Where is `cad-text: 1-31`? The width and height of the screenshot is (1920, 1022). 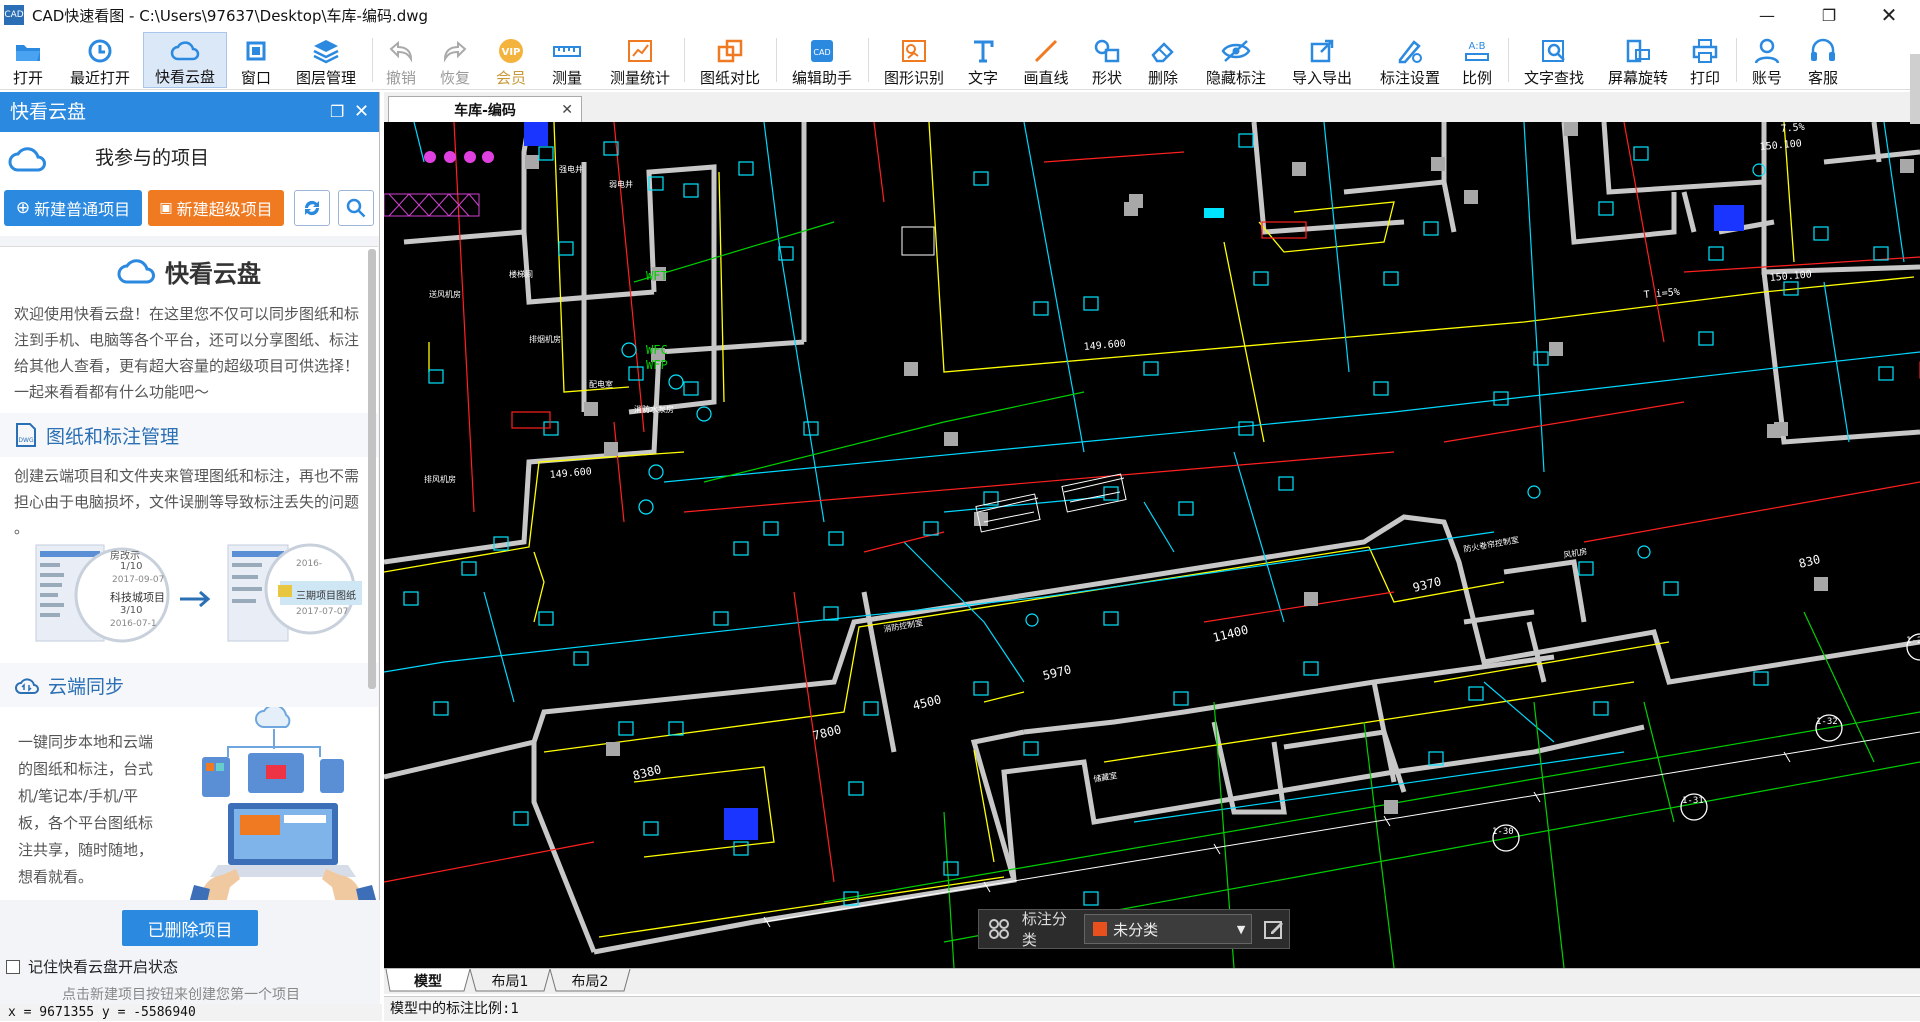
cad-text: 1-31 is located at coordinates (1693, 801).